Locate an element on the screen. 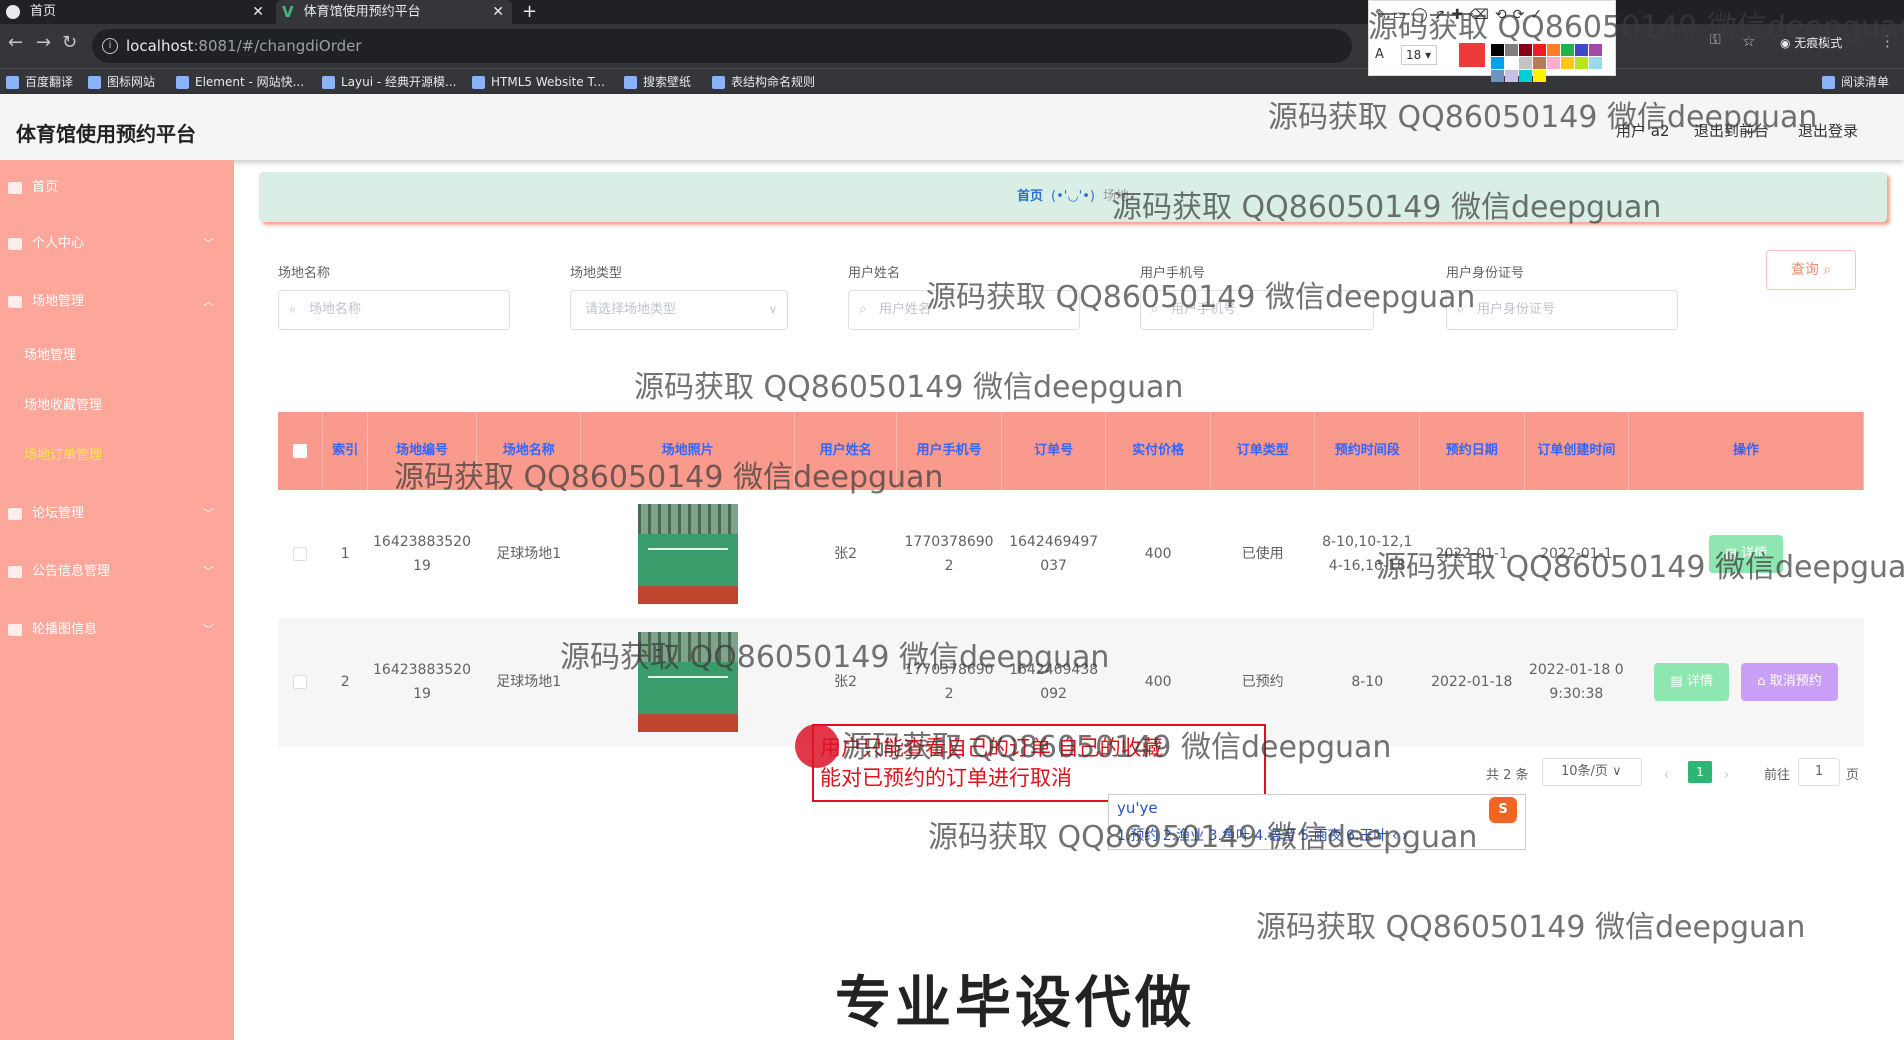  forward-icon: → is located at coordinates (43, 42).